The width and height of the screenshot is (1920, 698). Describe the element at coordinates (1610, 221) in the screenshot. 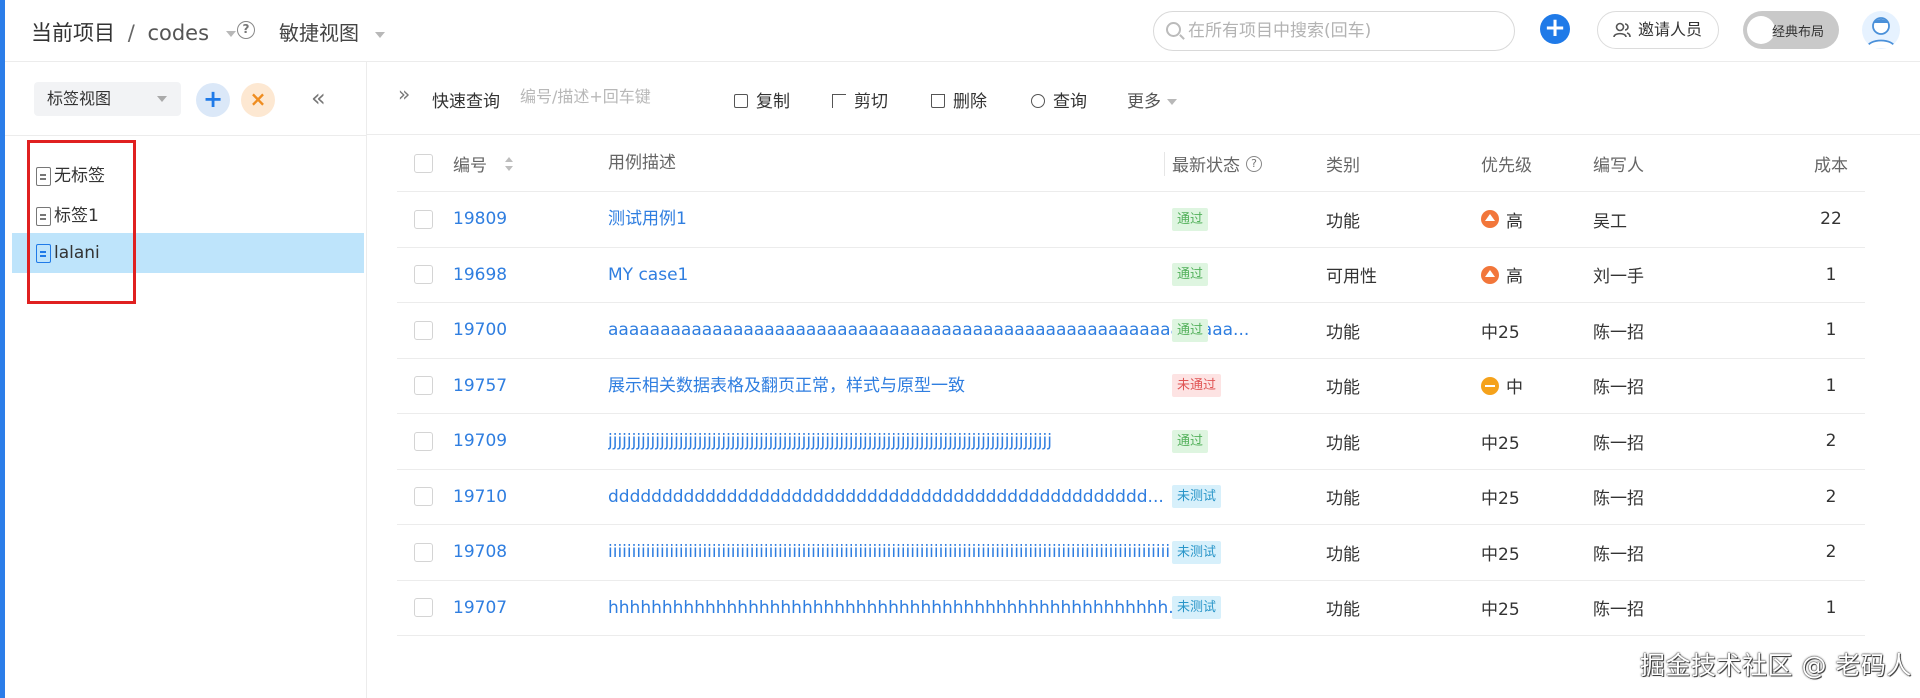

I see `author-cell: 吴工` at that location.